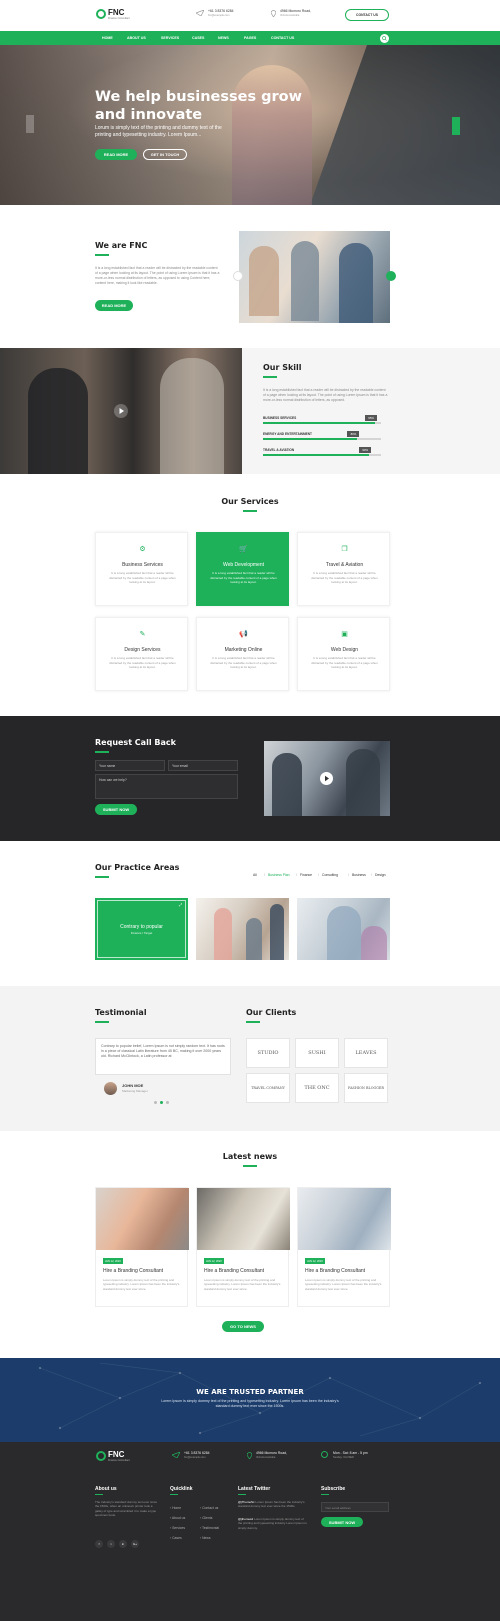 The image size is (500, 1621). Describe the element at coordinates (166, 786) in the screenshot. I see `callback-message-input: How can we help?` at that location.